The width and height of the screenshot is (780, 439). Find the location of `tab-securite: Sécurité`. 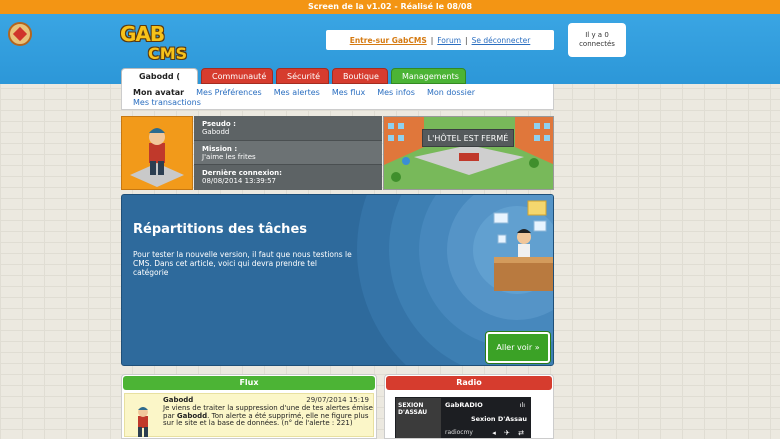

tab-securite: Sécurité is located at coordinates (302, 76).